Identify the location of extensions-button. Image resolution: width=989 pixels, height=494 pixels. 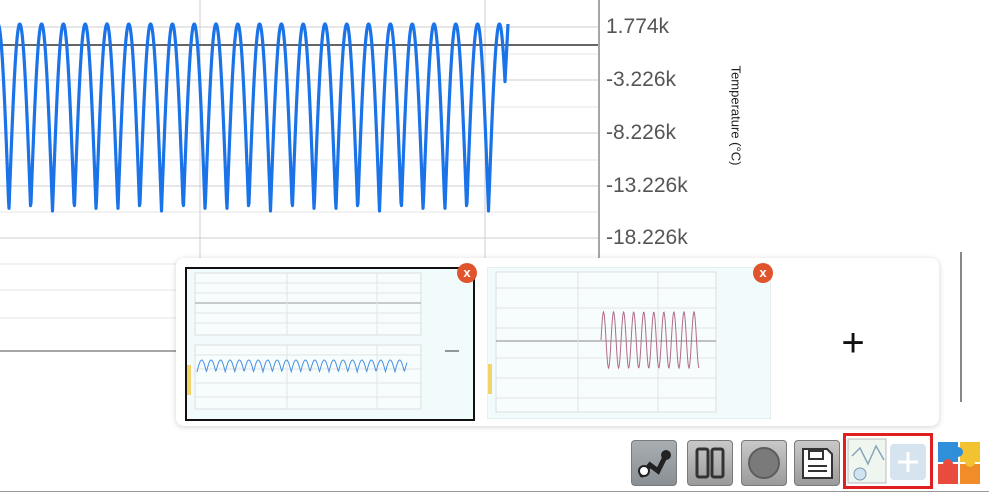
(961, 463).